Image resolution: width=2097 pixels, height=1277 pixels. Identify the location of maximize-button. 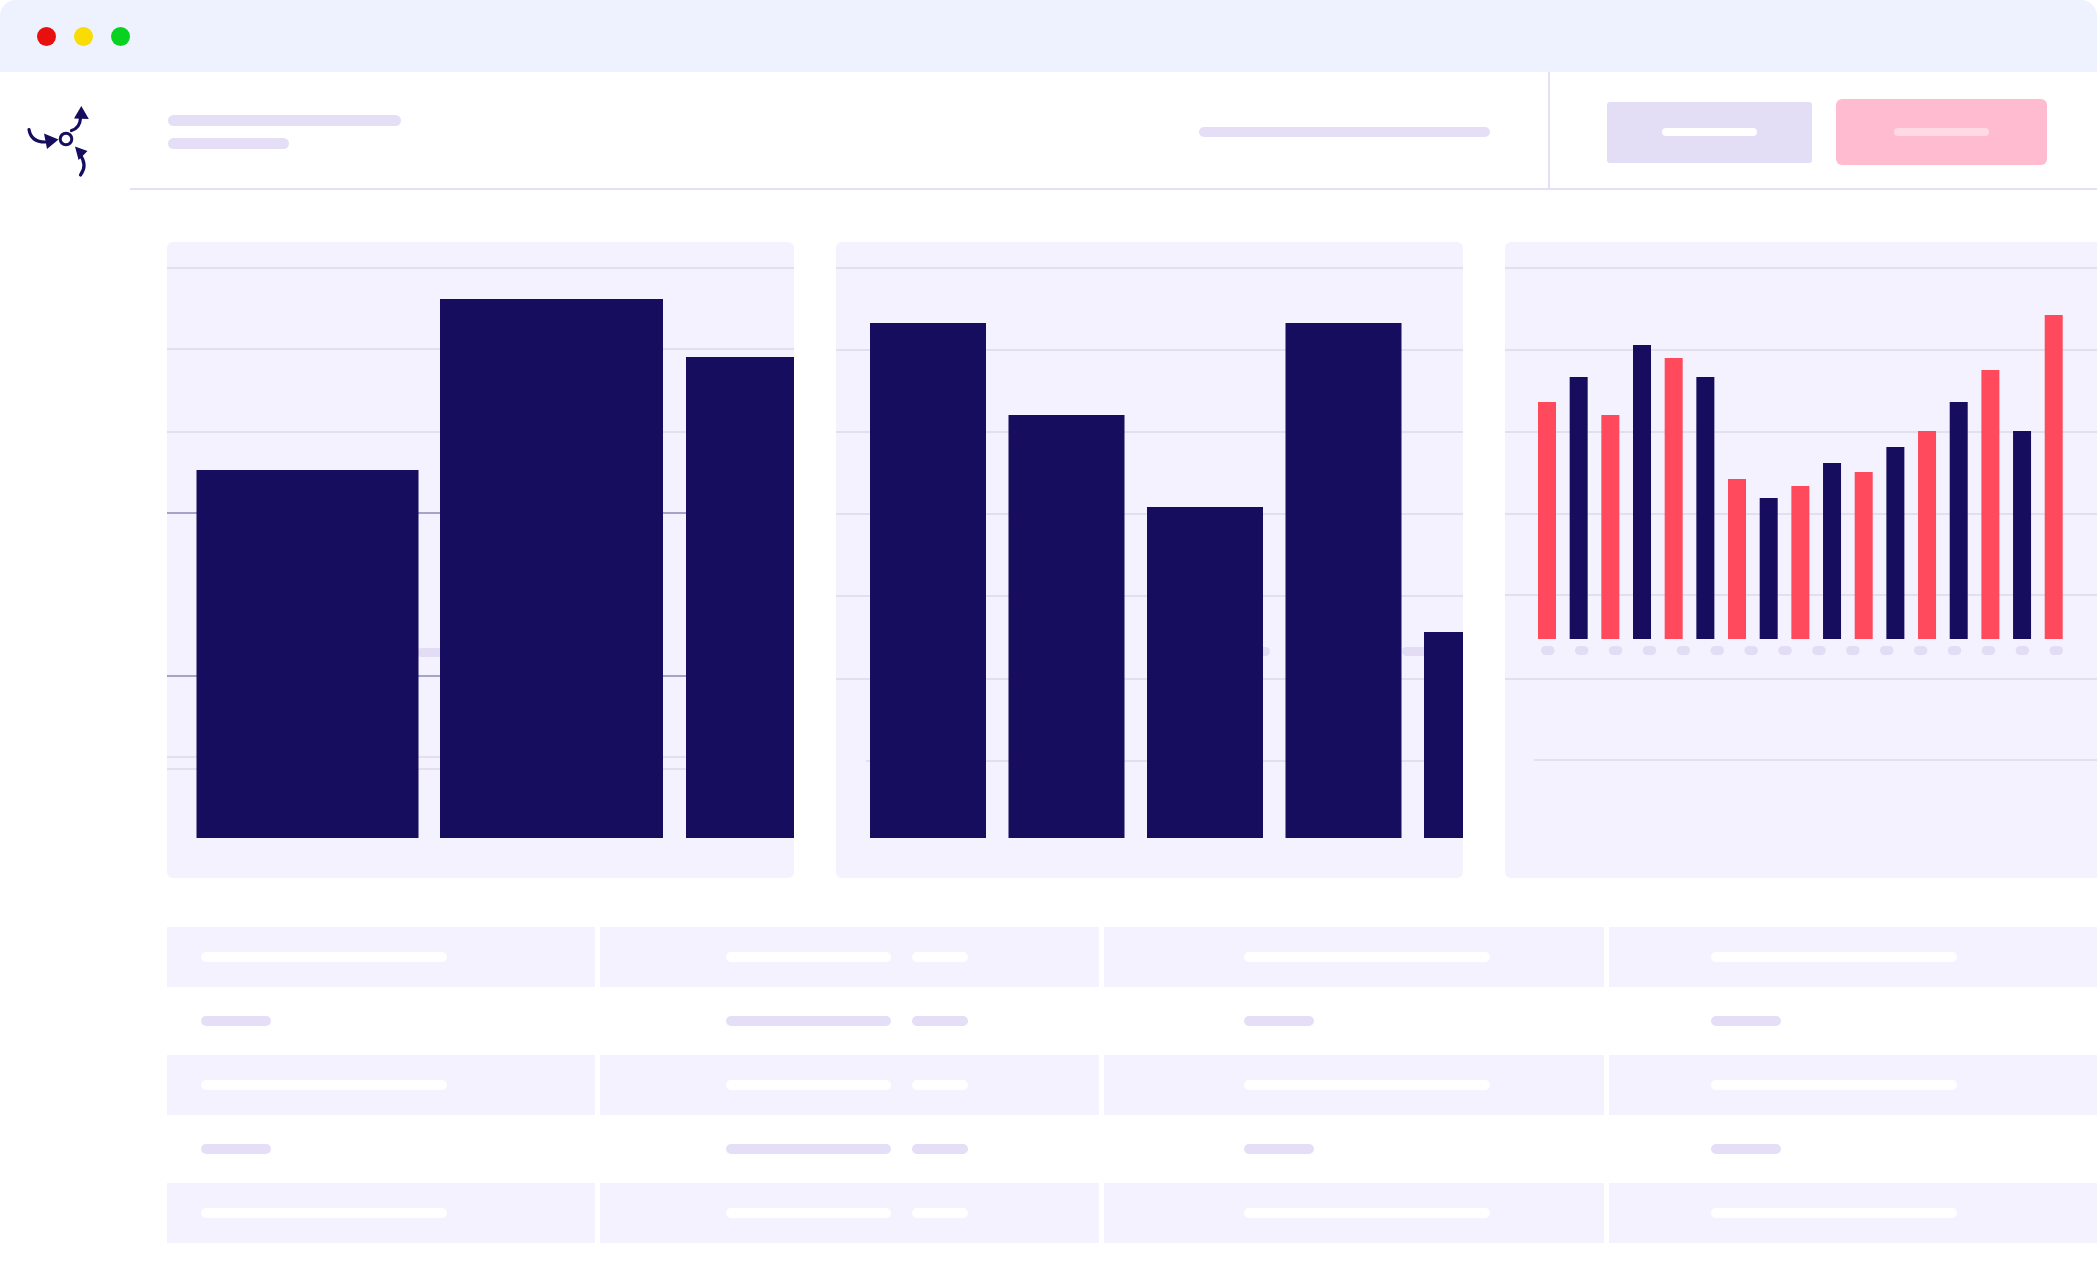
(120, 36).